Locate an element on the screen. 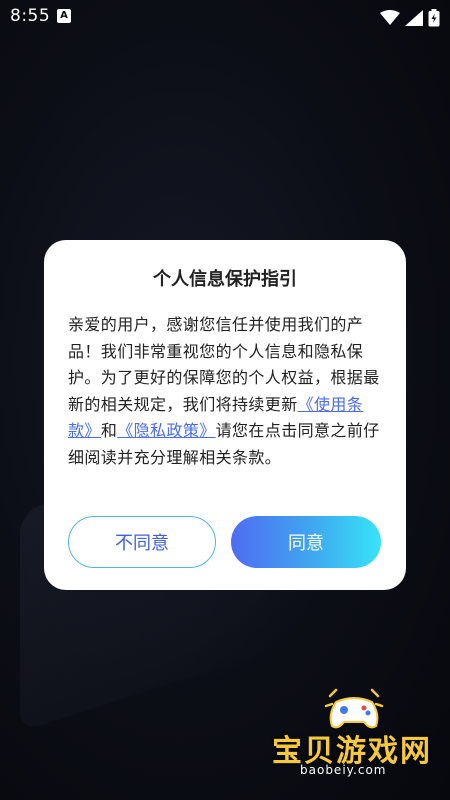  notification-app-icon: A is located at coordinates (64, 16).